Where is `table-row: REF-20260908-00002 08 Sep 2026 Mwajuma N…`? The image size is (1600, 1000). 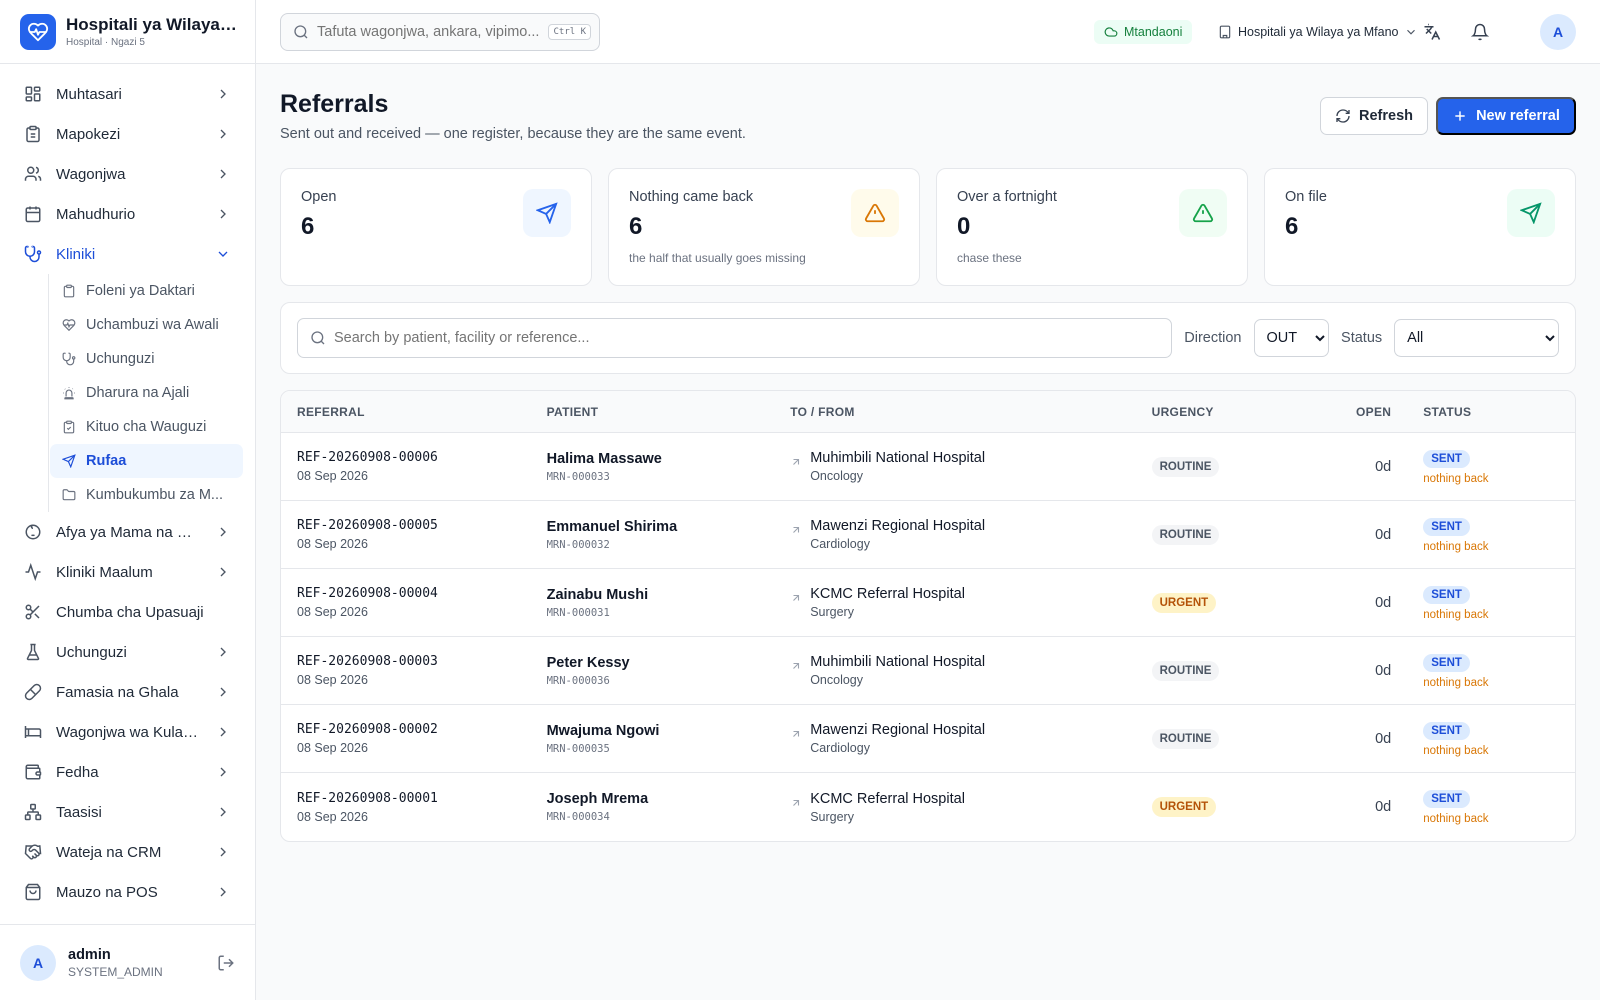 table-row: REF-20260908-00002 08 Sep 2026 Mwajuma N… is located at coordinates (928, 739).